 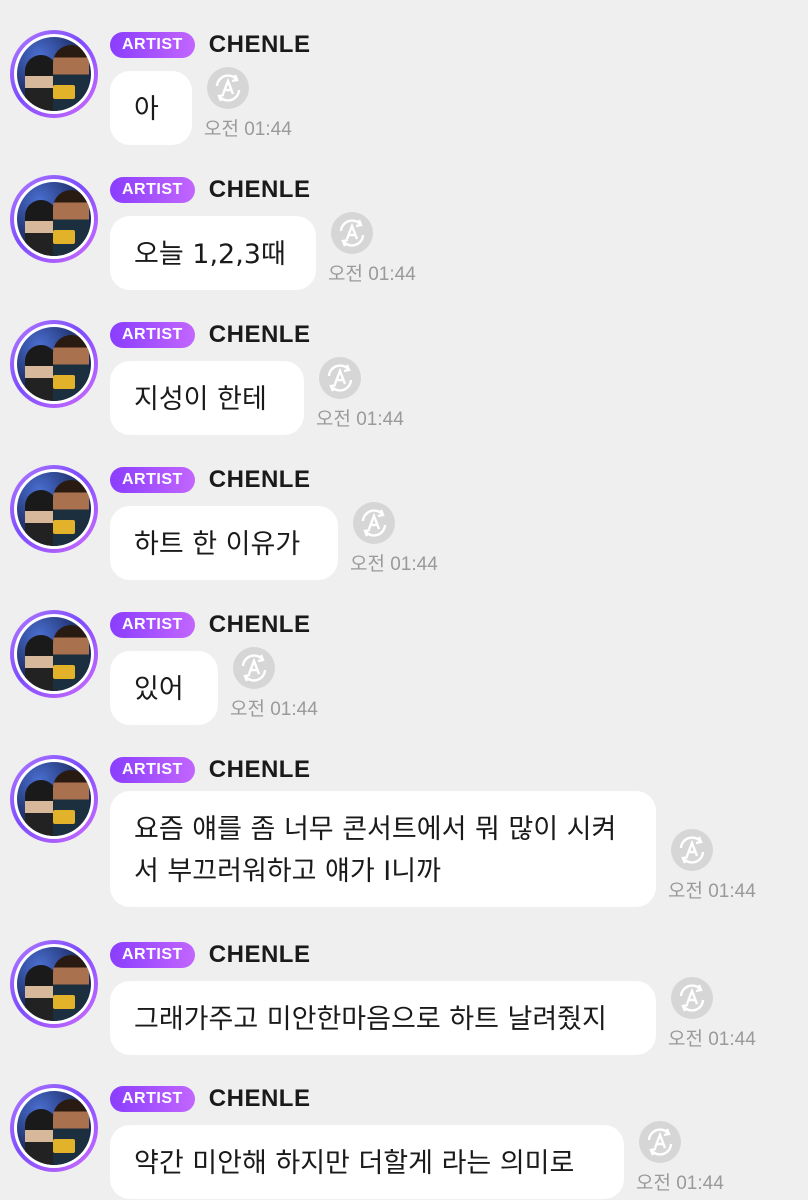 What do you see at coordinates (164, 688) in the screenshot?
I see `message-bubble: 있어` at bounding box center [164, 688].